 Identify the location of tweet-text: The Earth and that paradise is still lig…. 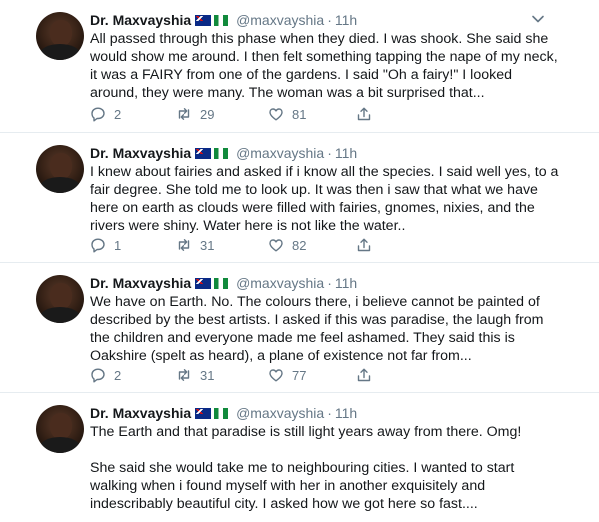
(325, 468).